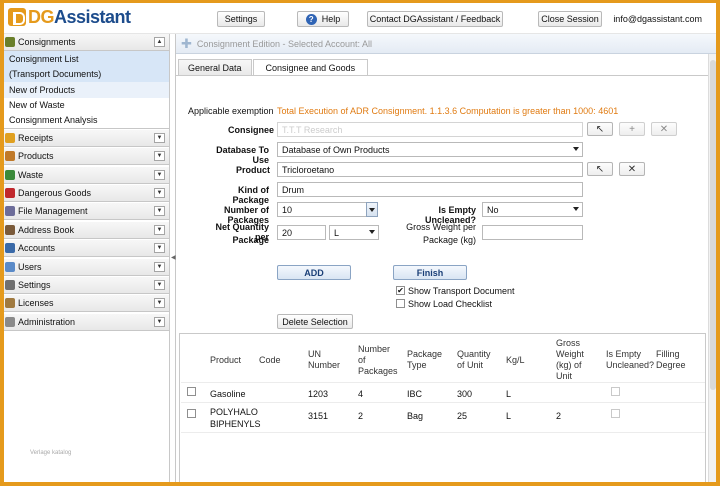 This screenshot has width=720, height=486. Describe the element at coordinates (310, 67) in the screenshot. I see `tab-consignee-and-goods: Consignee and Goods` at that location.